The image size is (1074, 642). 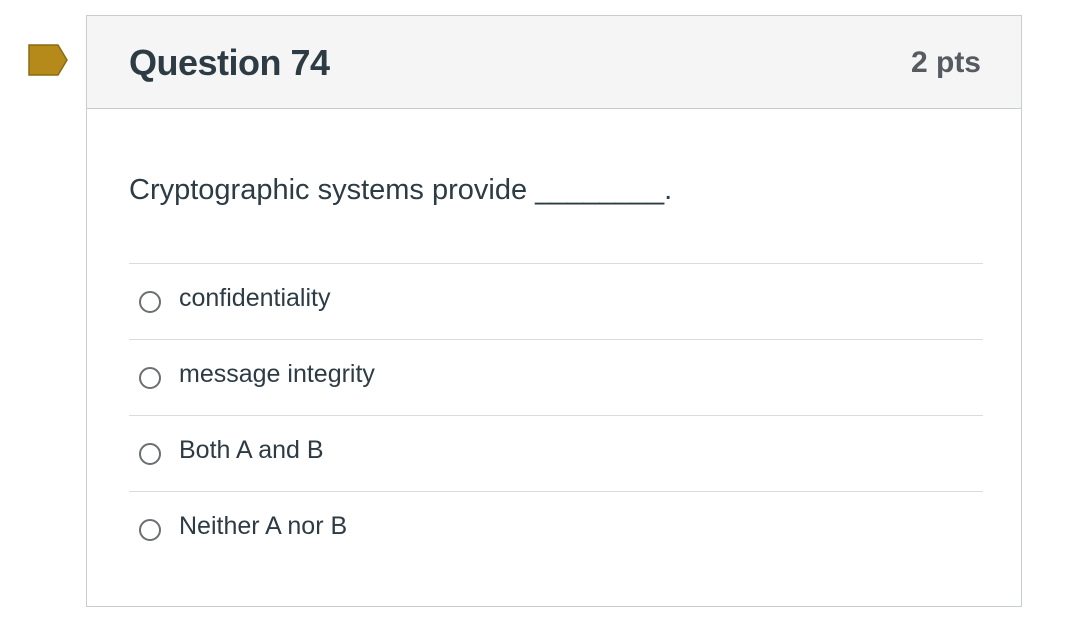 I want to click on question-title: Question 74, so click(x=229, y=62).